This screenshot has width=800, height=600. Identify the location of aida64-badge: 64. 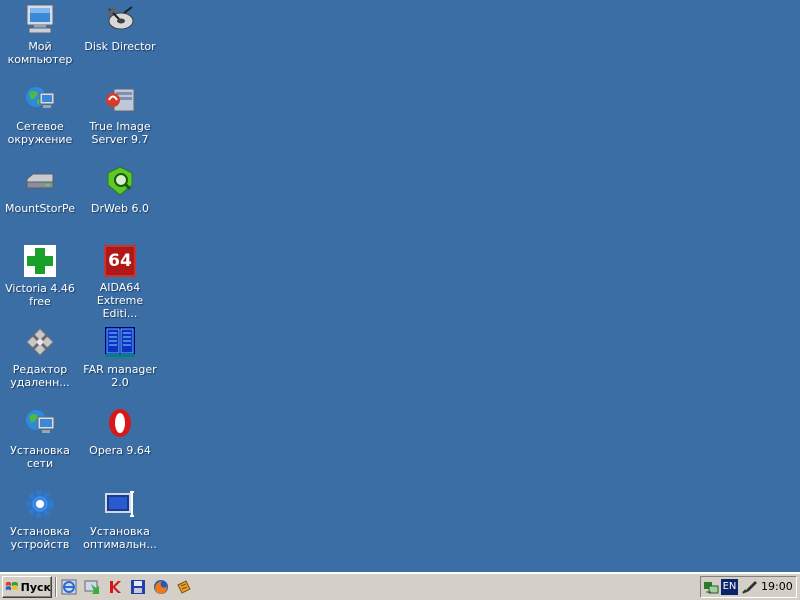
(120, 260).